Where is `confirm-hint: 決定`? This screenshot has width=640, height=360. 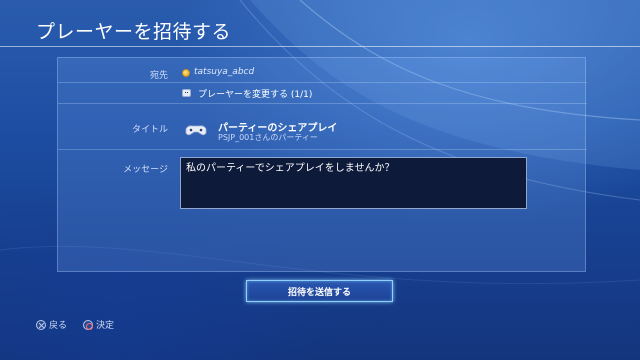 confirm-hint: 決定 is located at coordinates (98, 324).